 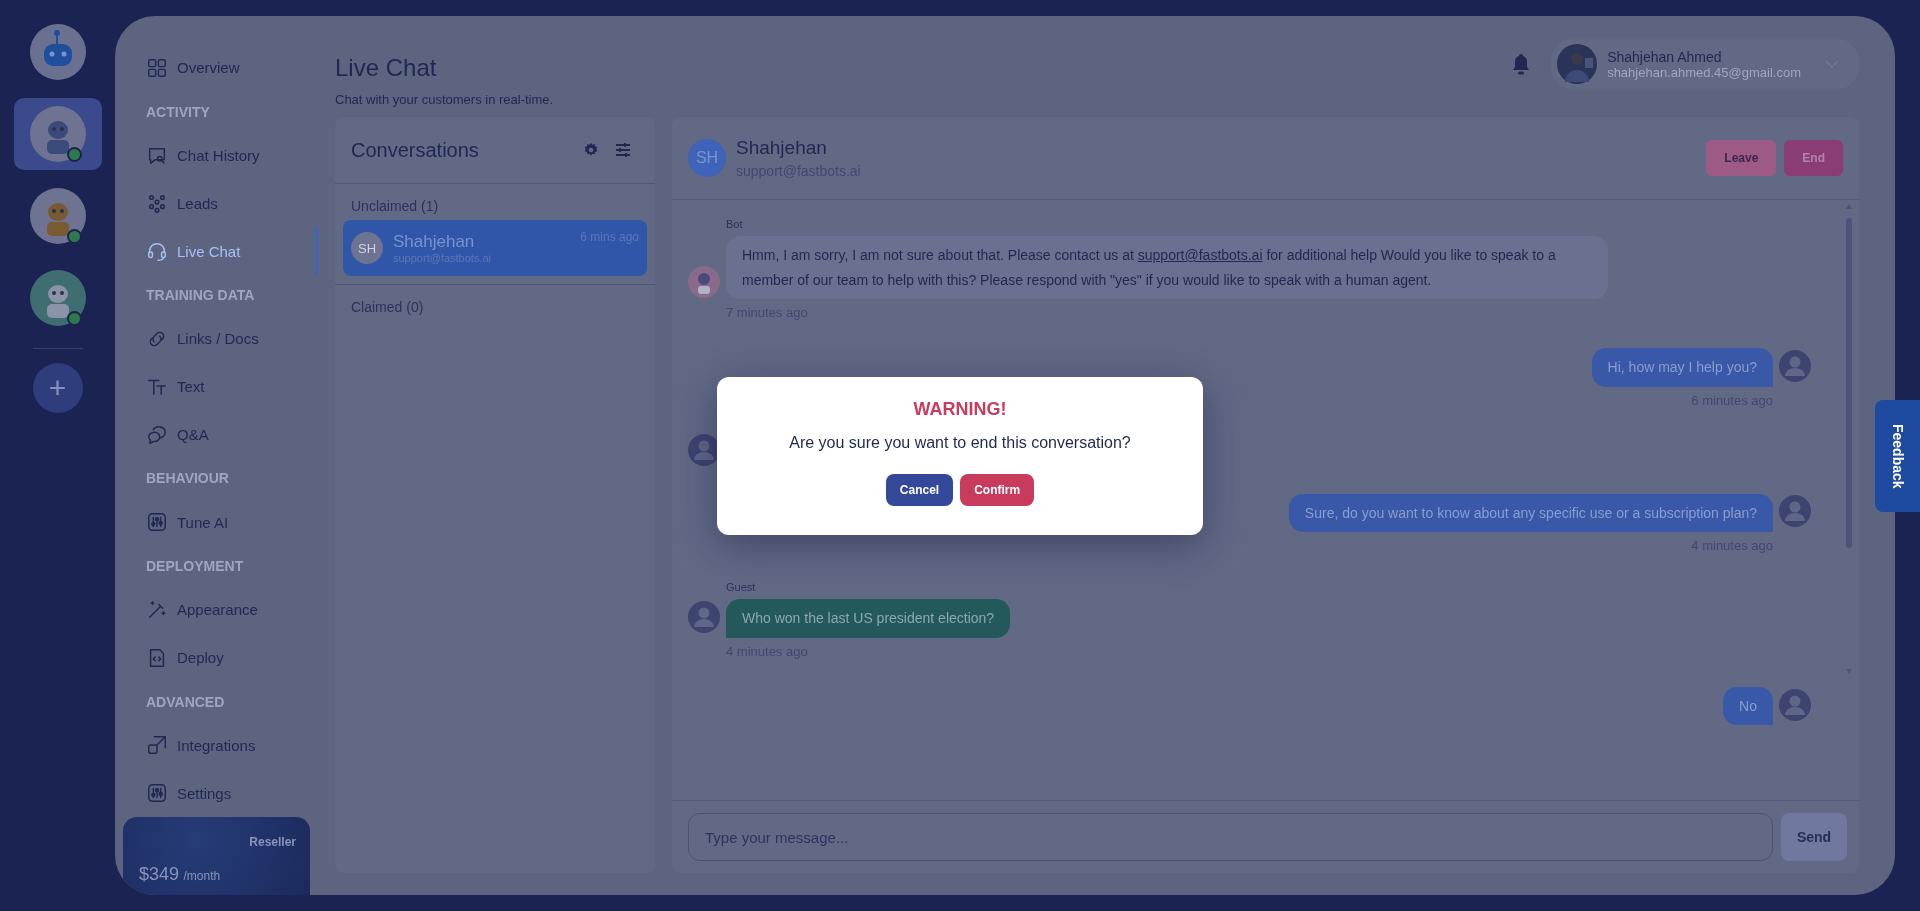 I want to click on dialog-message: Are you sure you want to end this conversation?, so click(x=960, y=443).